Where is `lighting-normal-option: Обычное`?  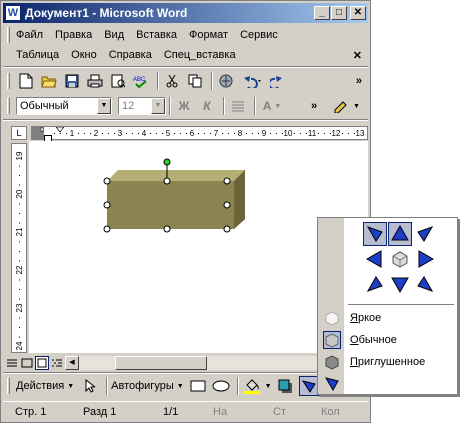
lighting-normal-option: Обычное is located at coordinates (387, 340).